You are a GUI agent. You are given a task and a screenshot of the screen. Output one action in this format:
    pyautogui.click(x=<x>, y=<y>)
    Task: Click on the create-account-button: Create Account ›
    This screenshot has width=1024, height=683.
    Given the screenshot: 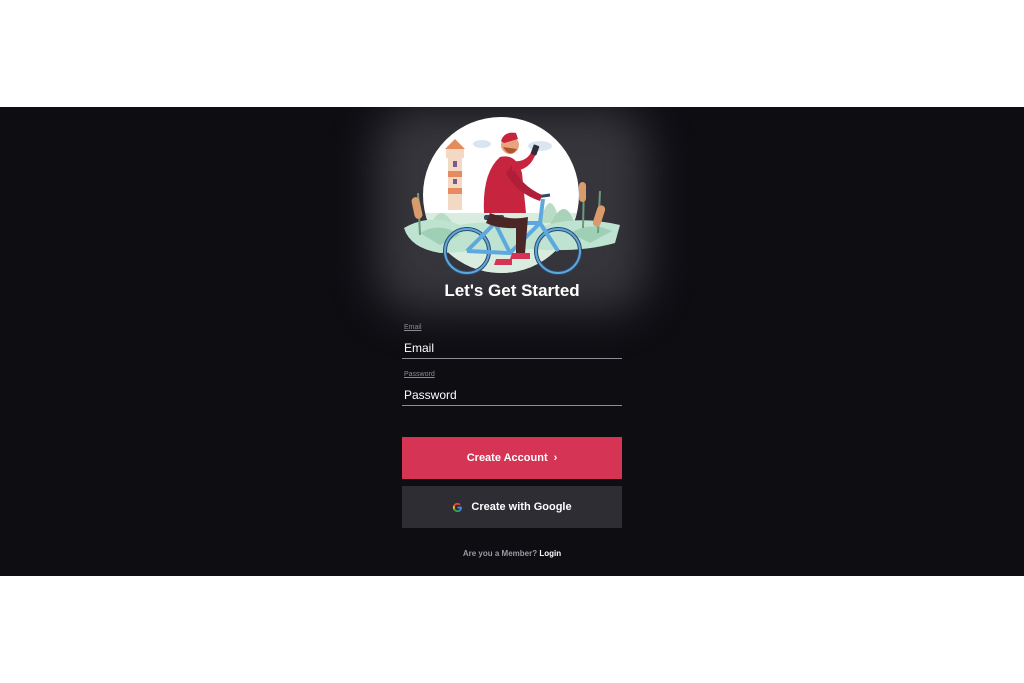 What is the action you would take?
    pyautogui.click(x=512, y=458)
    